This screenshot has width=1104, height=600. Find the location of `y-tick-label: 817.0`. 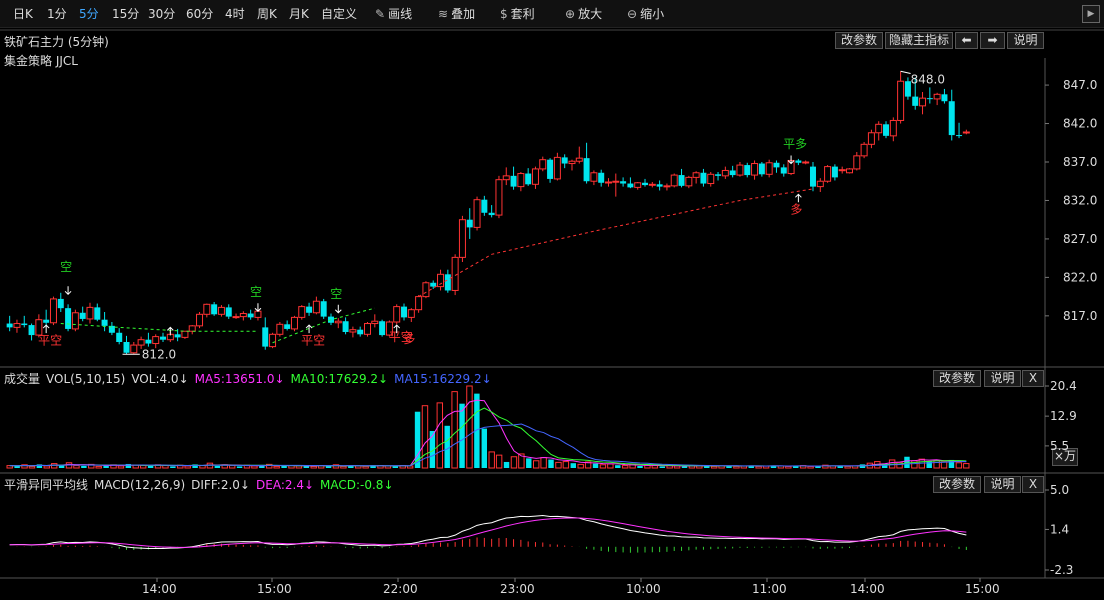

y-tick-label: 817.0 is located at coordinates (1080, 316).